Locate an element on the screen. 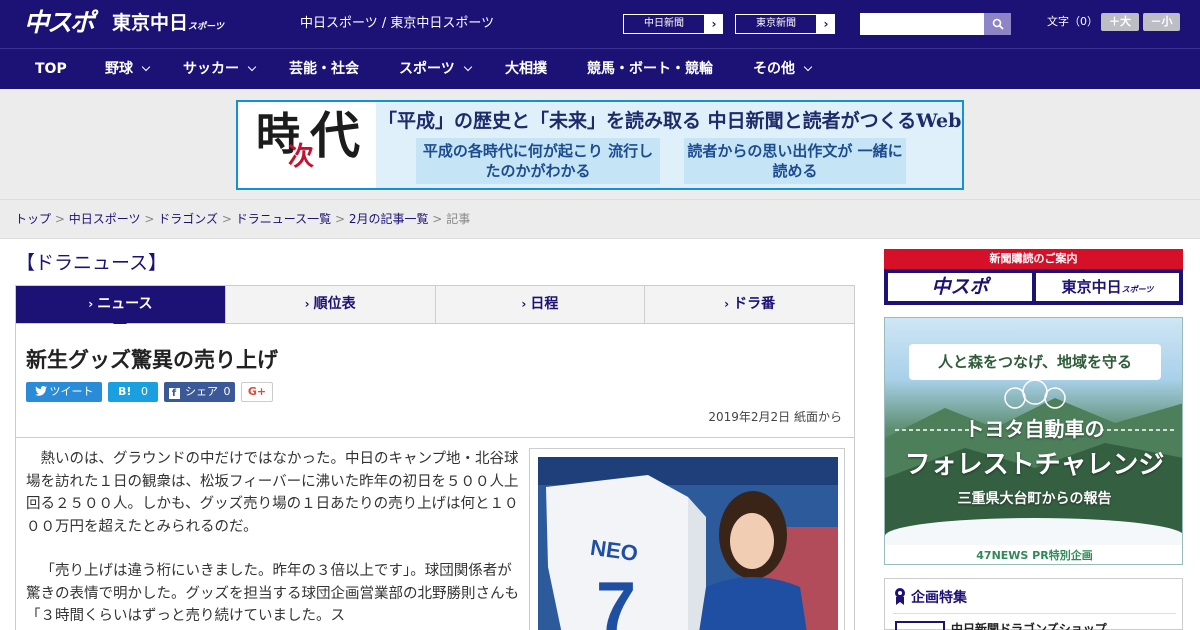 The width and height of the screenshot is (1200, 630). snow-decoration is located at coordinates (1033, 533).